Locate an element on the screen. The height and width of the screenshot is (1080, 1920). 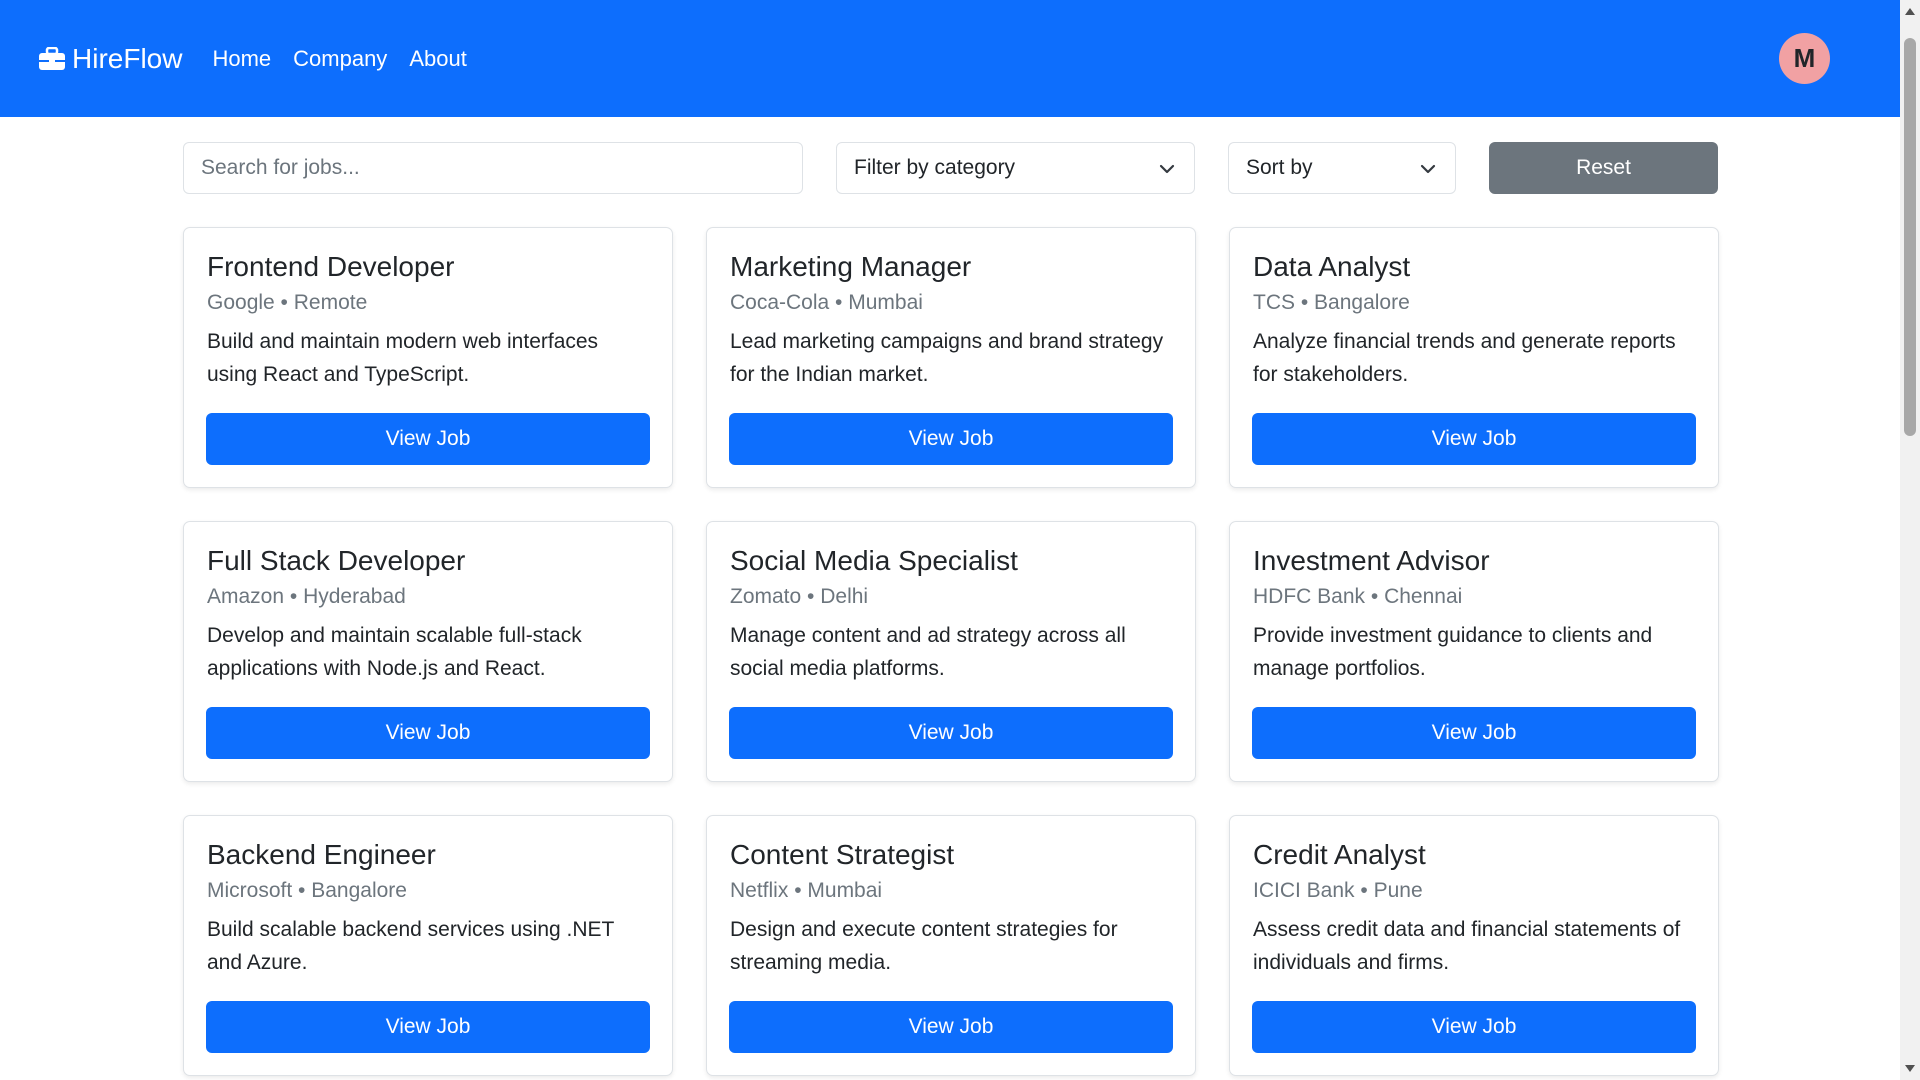
job-location: Delhi is located at coordinates (844, 596).